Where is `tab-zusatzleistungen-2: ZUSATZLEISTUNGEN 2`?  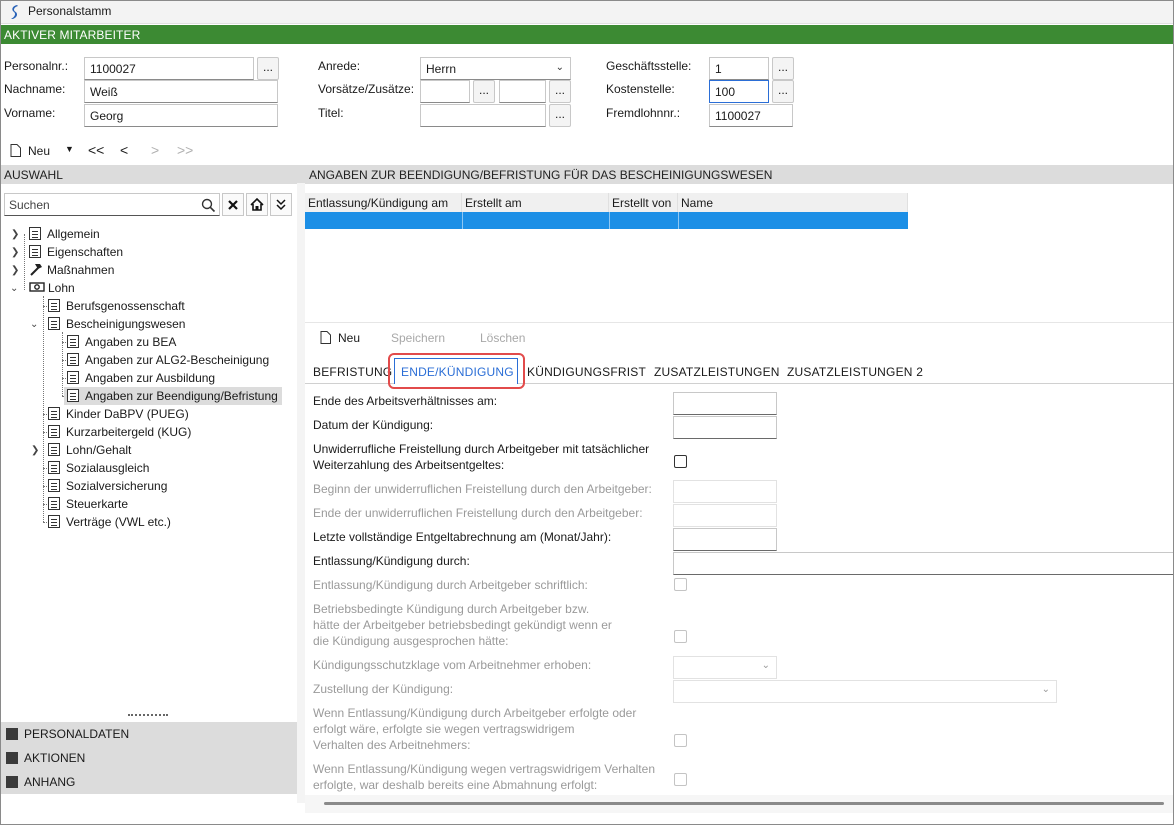 tab-zusatzleistungen-2: ZUSATZLEISTUNGEN 2 is located at coordinates (855, 372).